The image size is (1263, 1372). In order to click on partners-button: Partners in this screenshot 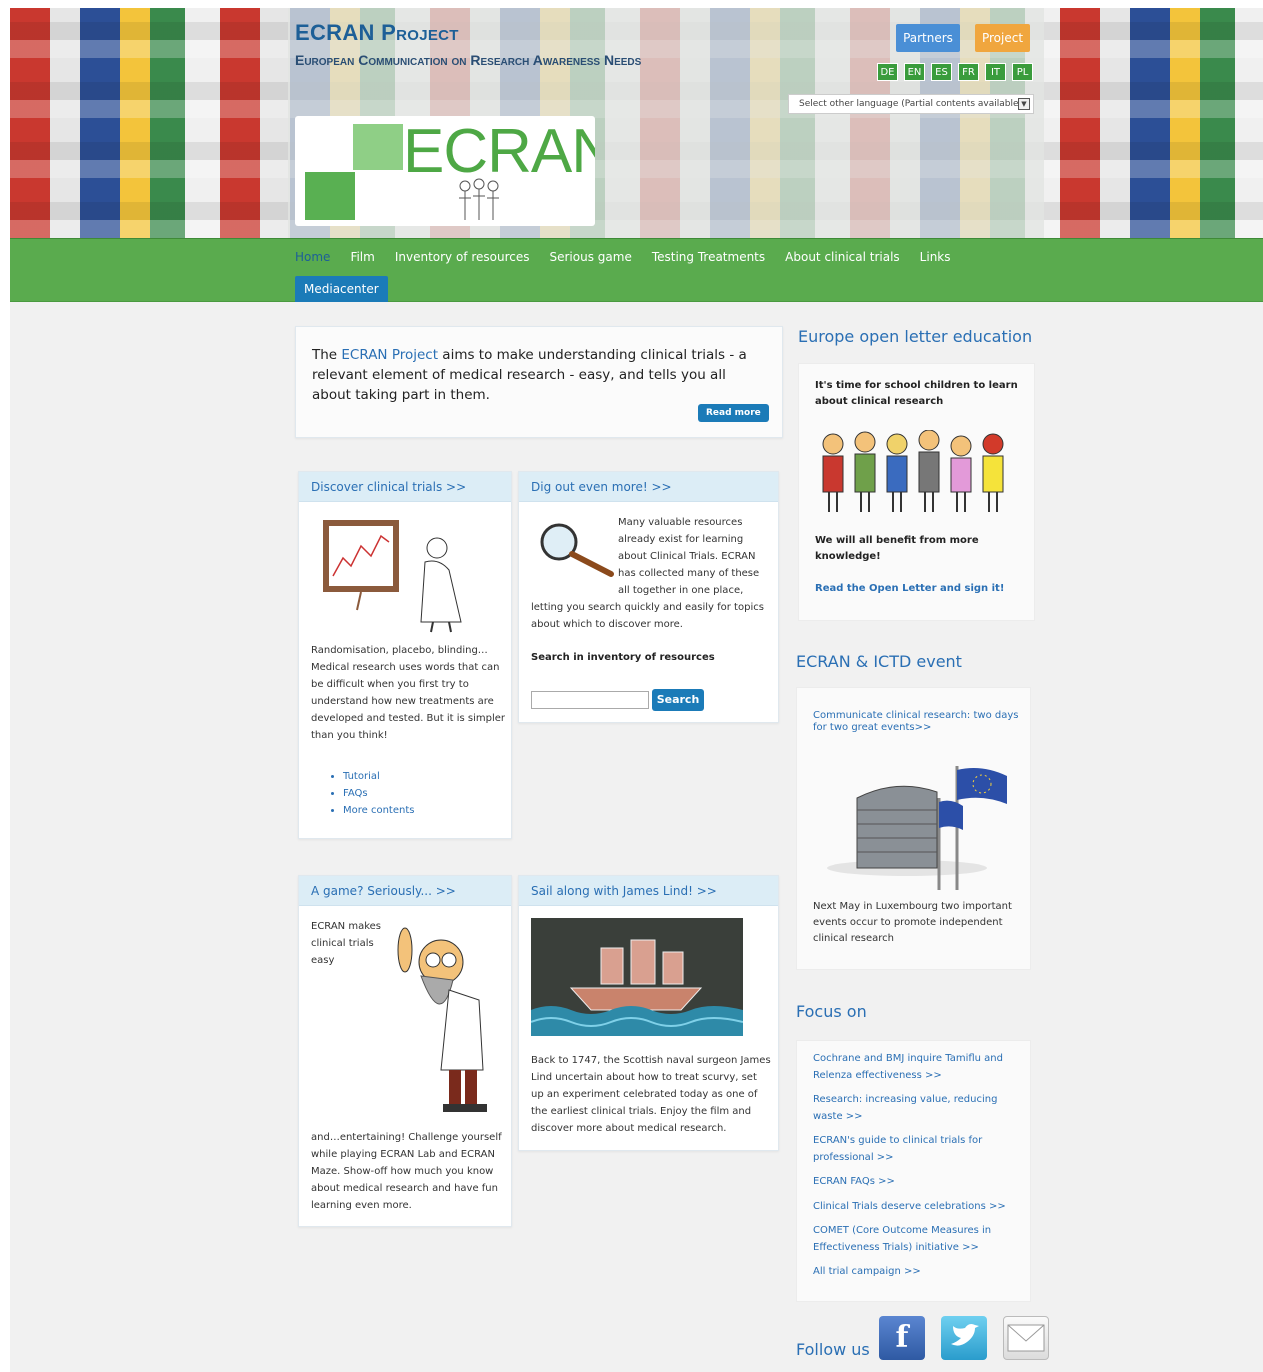, I will do `click(928, 38)`.